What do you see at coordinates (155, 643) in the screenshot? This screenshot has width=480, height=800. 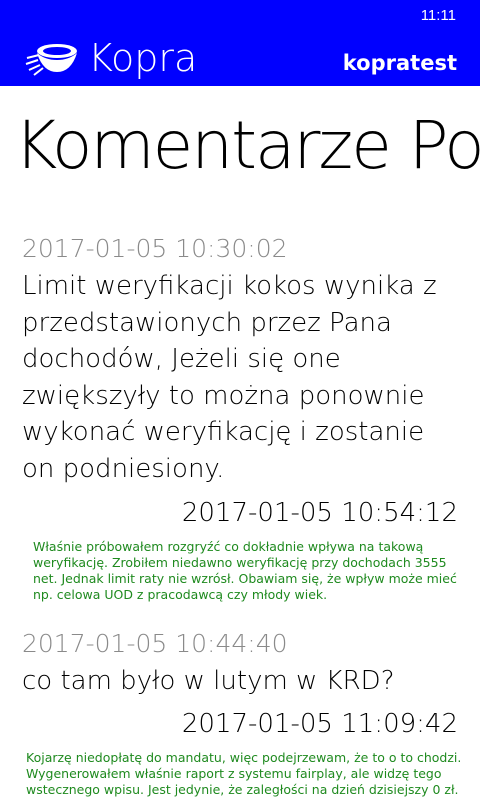 I see `question-date: 2017-01-05 10:44:40` at bounding box center [155, 643].